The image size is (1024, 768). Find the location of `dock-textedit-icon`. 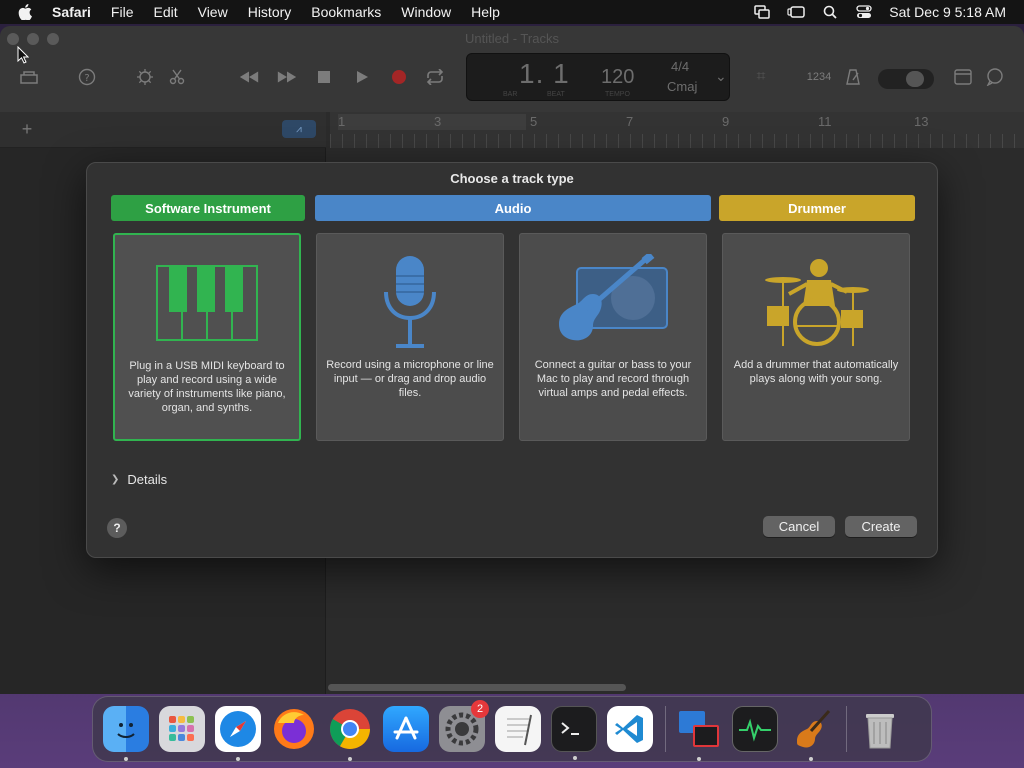

dock-textedit-icon is located at coordinates (518, 729).